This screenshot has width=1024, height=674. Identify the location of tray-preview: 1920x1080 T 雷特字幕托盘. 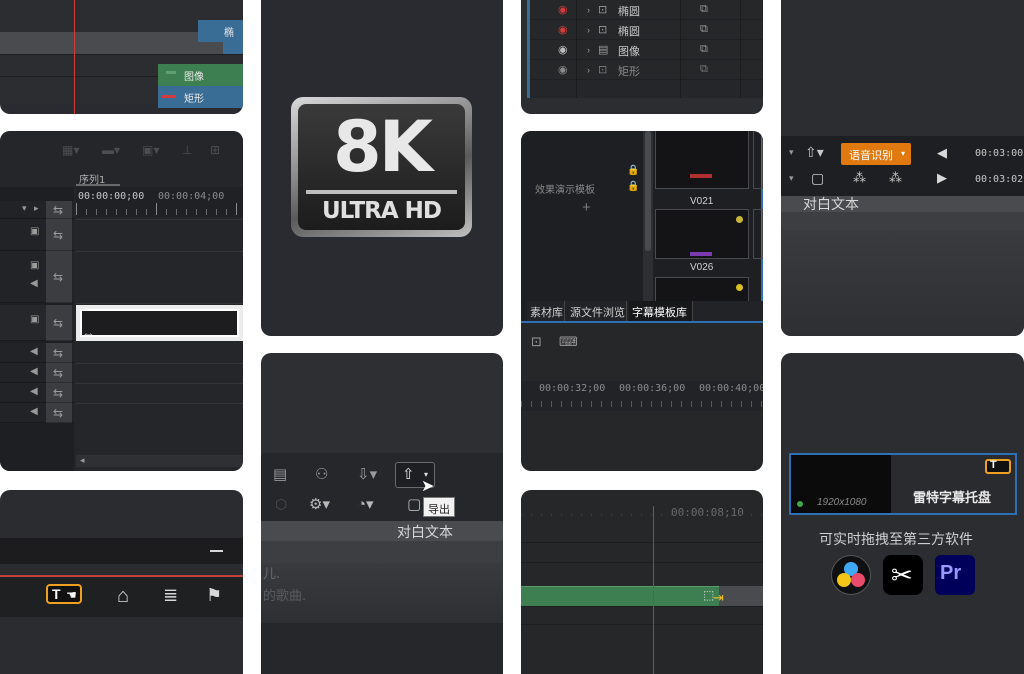
(903, 484).